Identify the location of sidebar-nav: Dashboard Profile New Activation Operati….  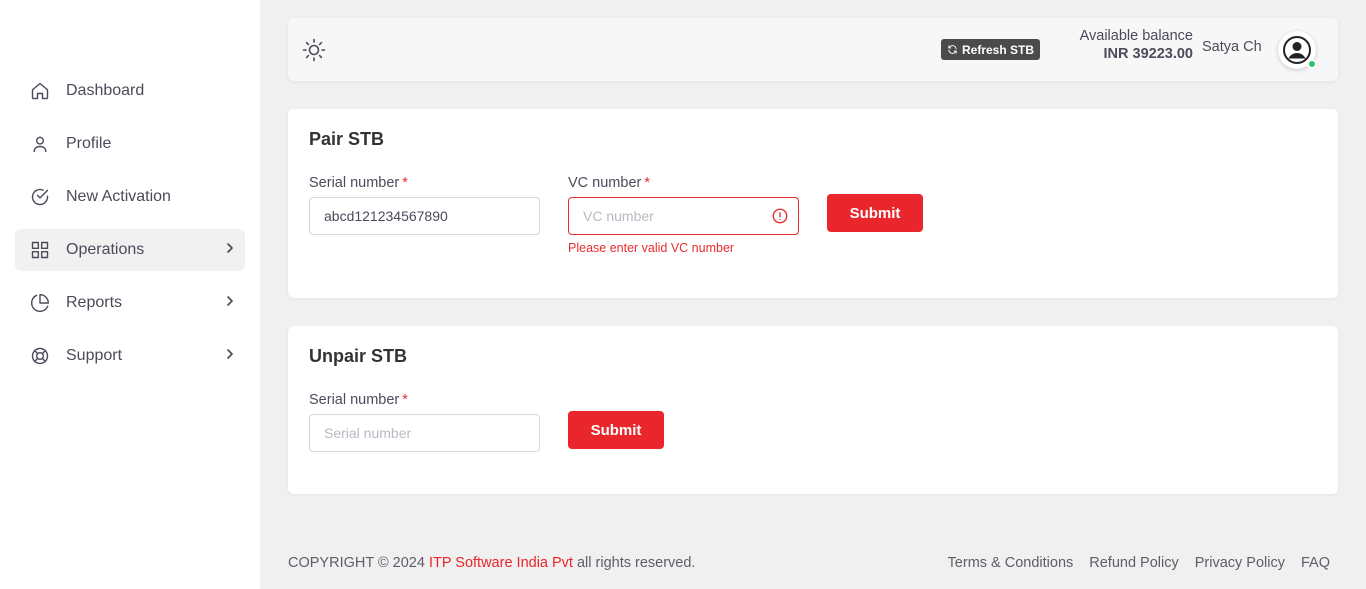
(130, 229).